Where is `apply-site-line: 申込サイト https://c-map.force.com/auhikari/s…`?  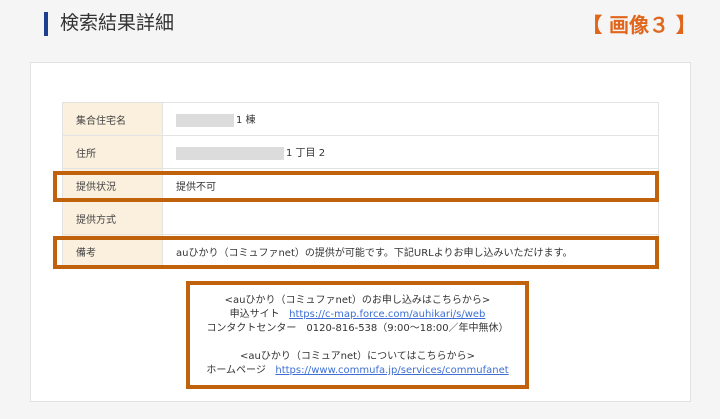
apply-site-line: 申込サイト https://c-map.force.com/auhikari/s… is located at coordinates (357, 315).